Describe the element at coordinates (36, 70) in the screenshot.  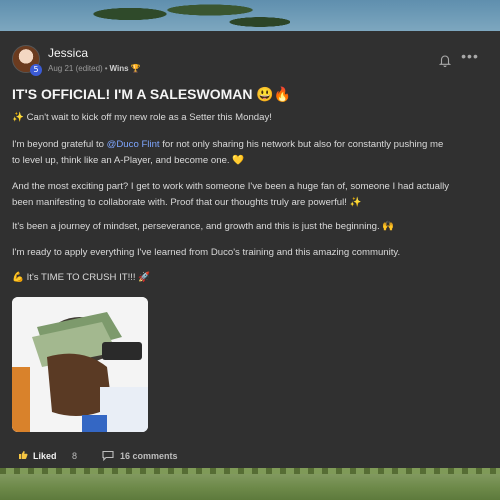
I see `level-badge: 5` at that location.